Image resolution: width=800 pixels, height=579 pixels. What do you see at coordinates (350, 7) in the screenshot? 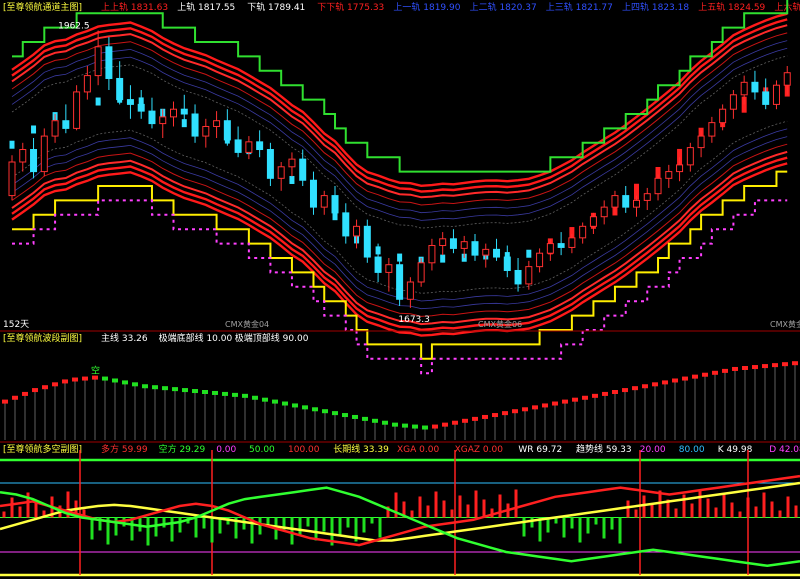
I see `indicator-readout: 下下轨 1775.33` at bounding box center [350, 7].